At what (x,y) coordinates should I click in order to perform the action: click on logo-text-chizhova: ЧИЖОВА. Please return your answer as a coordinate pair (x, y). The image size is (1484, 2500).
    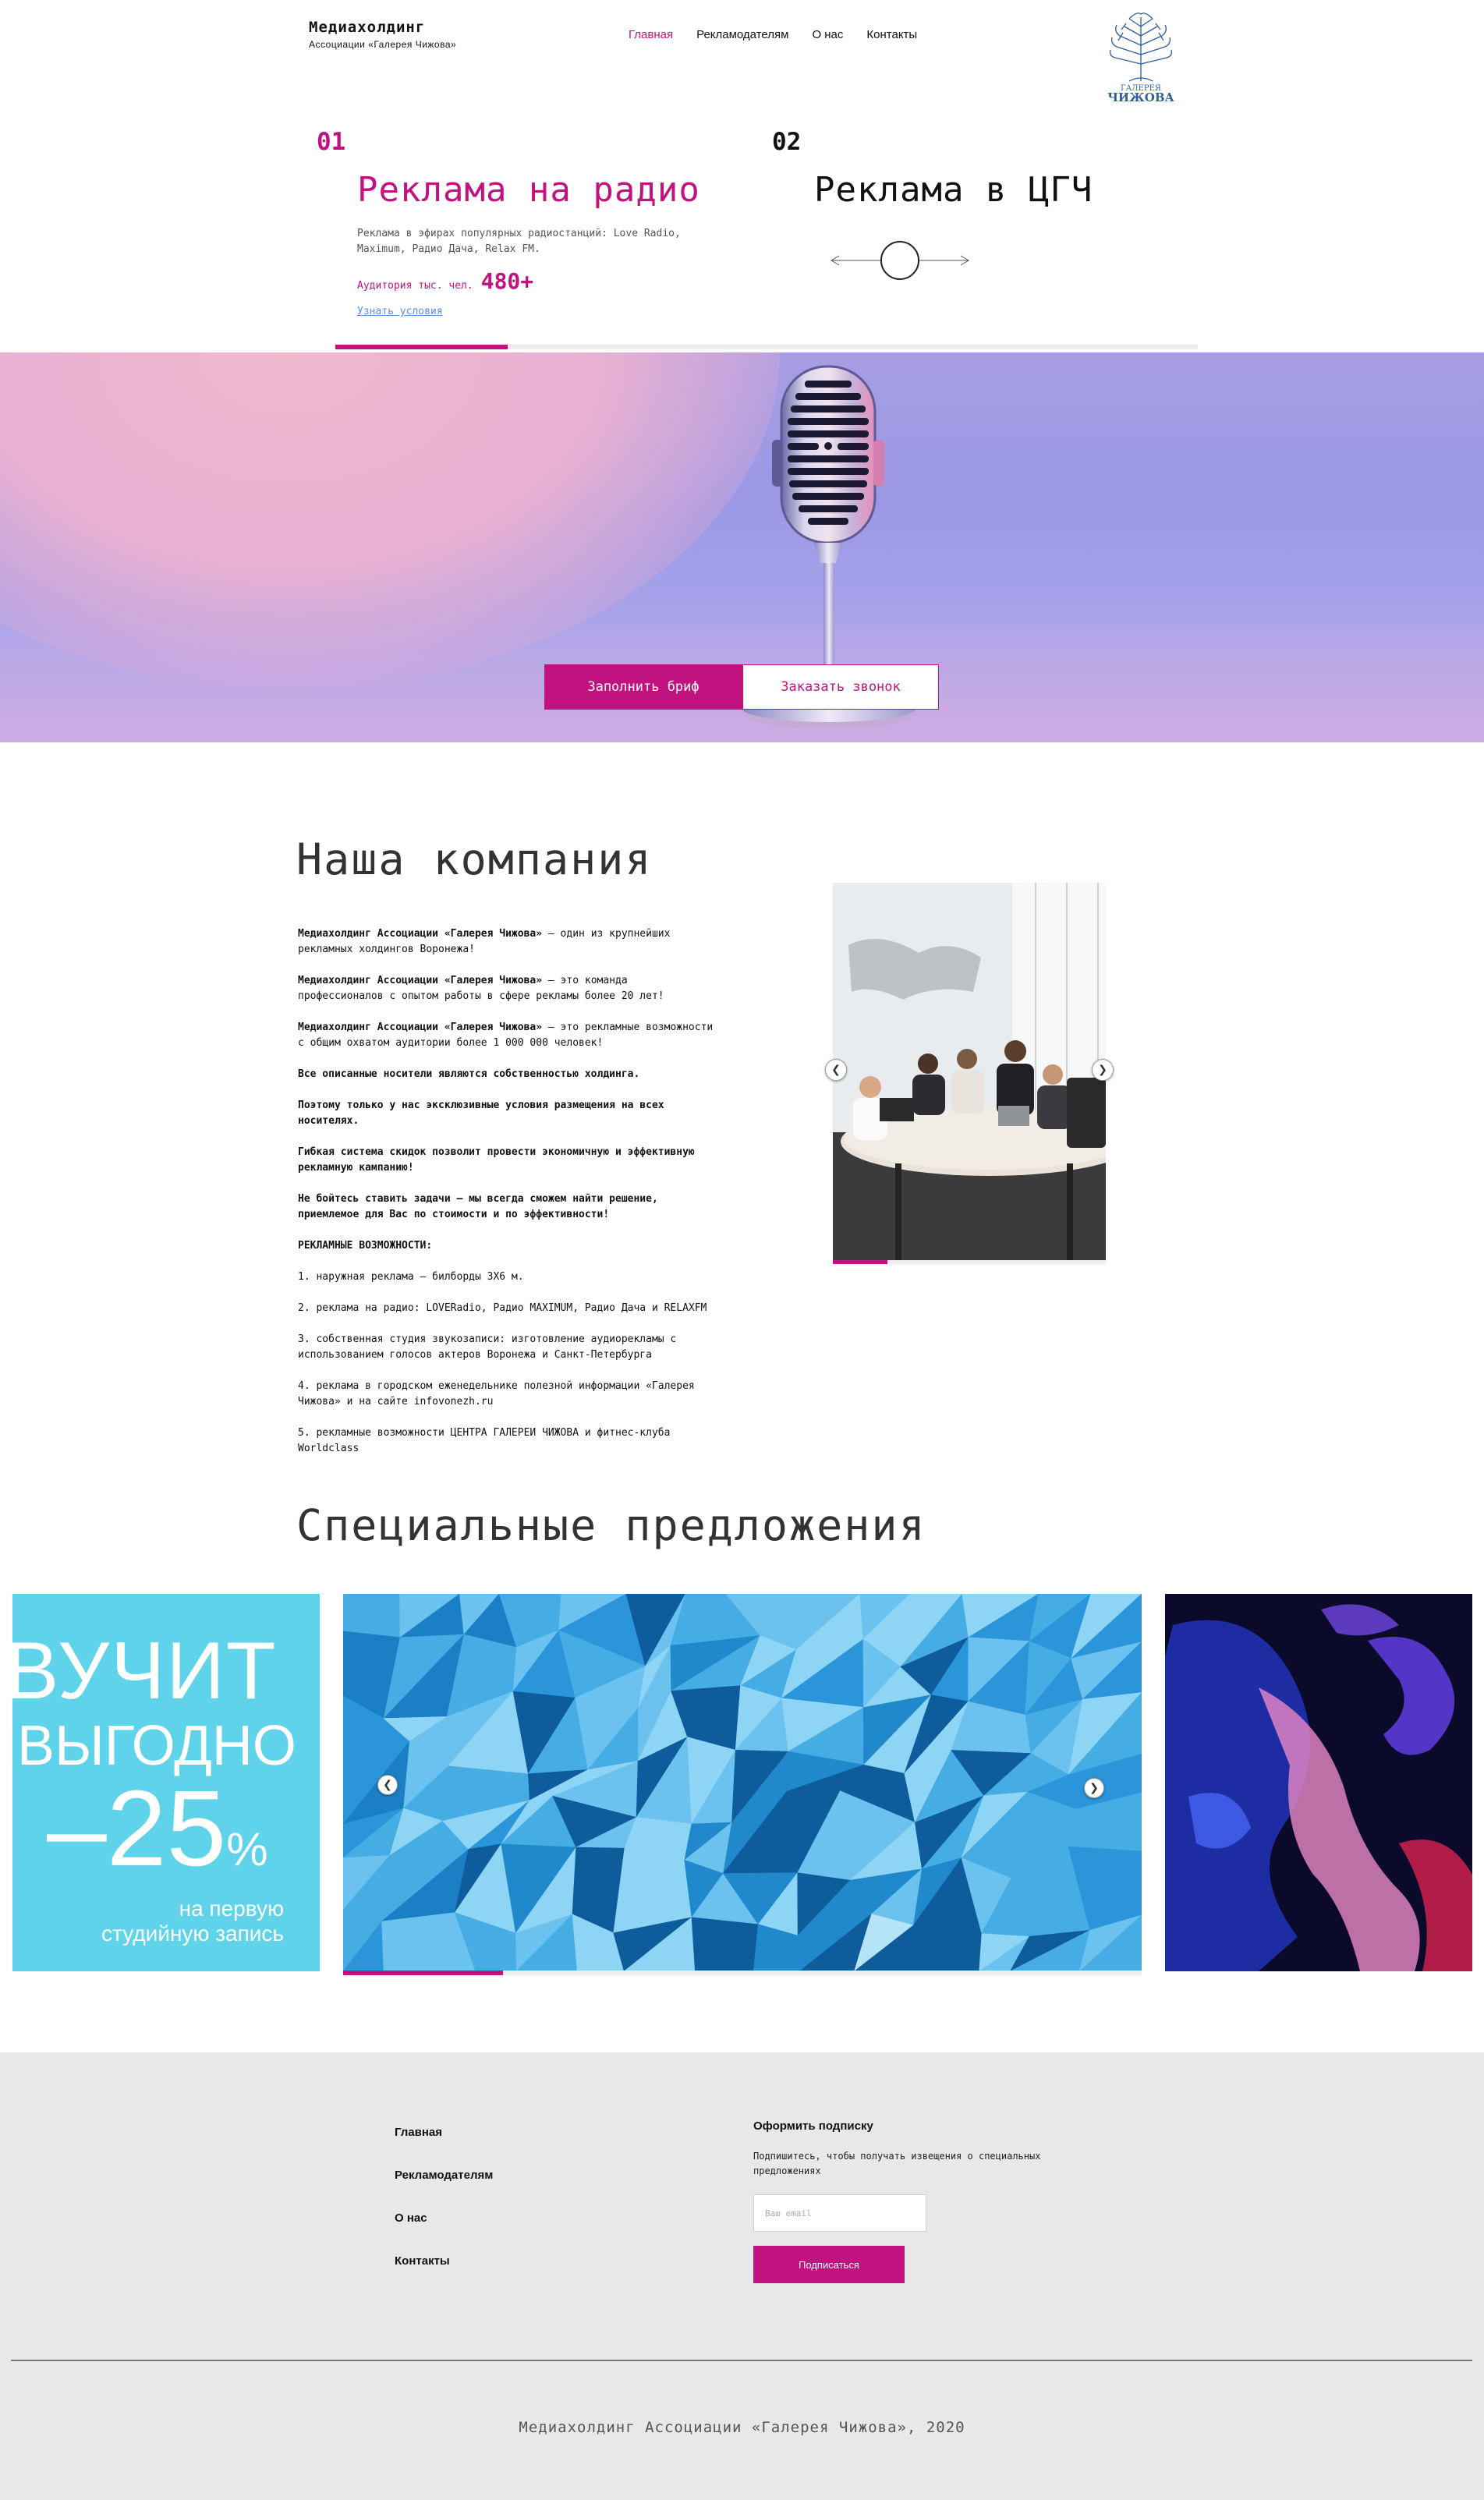
    Looking at the image, I should click on (1140, 97).